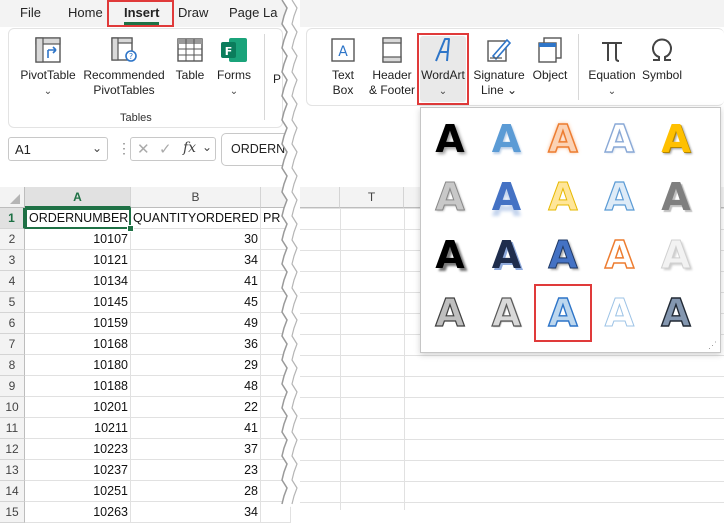 The image size is (724, 523). Describe the element at coordinates (662, 59) in the screenshot. I see `symbol-button: Symbol` at that location.